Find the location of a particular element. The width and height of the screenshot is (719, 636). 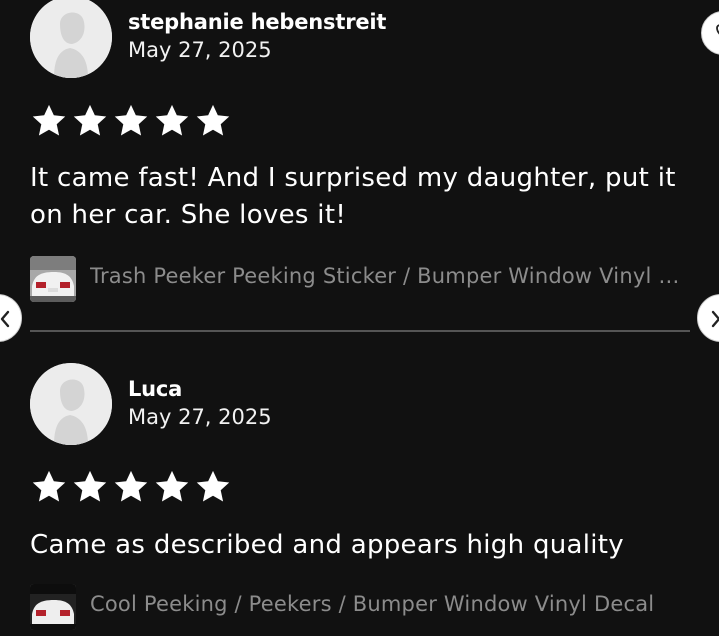

chevron-right-icon is located at coordinates (715, 319).